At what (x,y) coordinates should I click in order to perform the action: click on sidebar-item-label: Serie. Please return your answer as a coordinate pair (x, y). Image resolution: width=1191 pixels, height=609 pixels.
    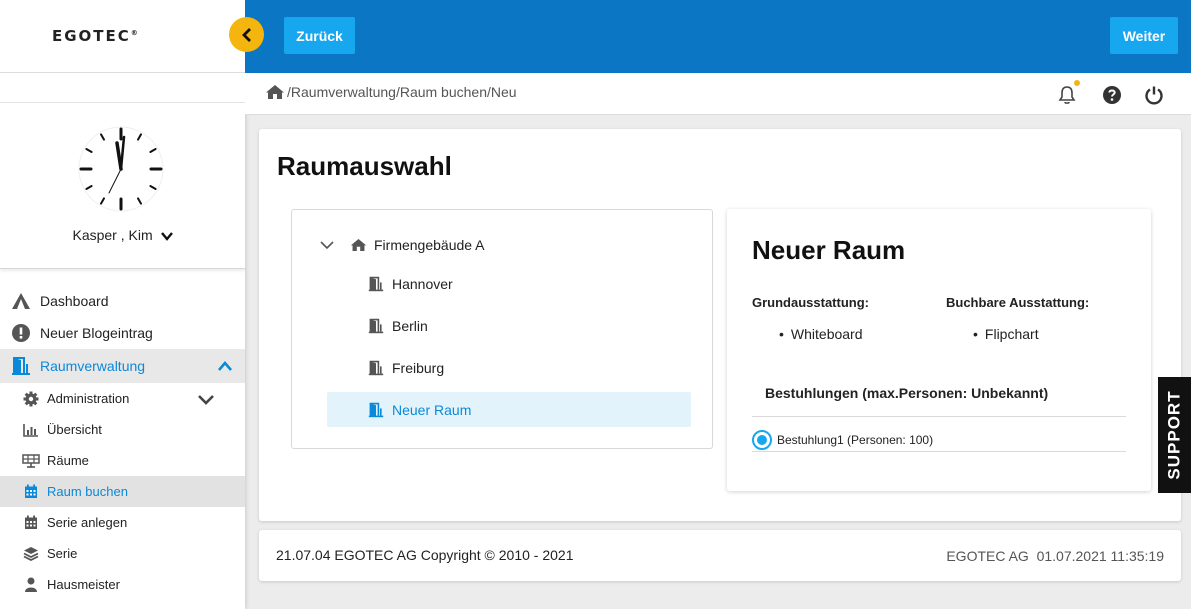
    Looking at the image, I should click on (62, 553).